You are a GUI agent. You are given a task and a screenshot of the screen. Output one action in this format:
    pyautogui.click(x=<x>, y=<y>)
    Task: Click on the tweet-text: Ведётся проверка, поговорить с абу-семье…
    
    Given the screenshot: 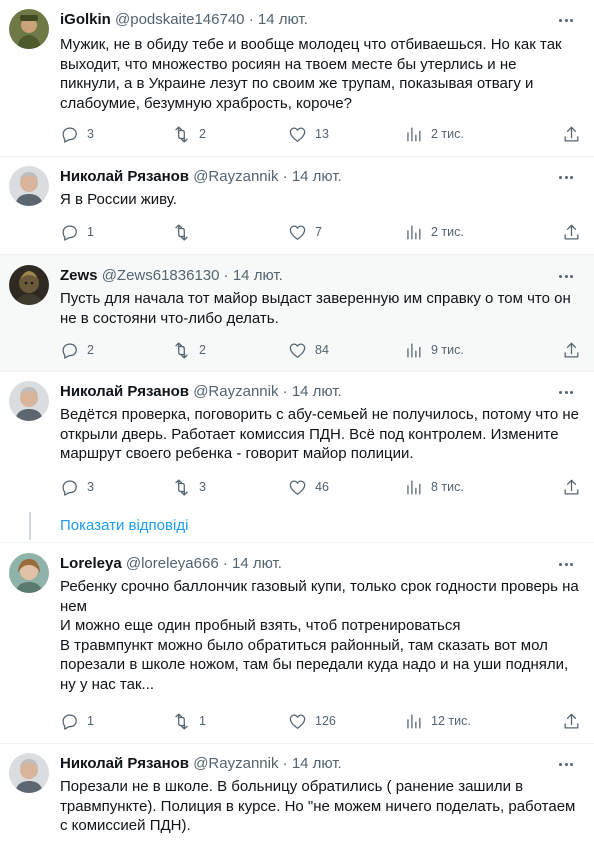 What is the action you would take?
    pyautogui.click(x=320, y=434)
    